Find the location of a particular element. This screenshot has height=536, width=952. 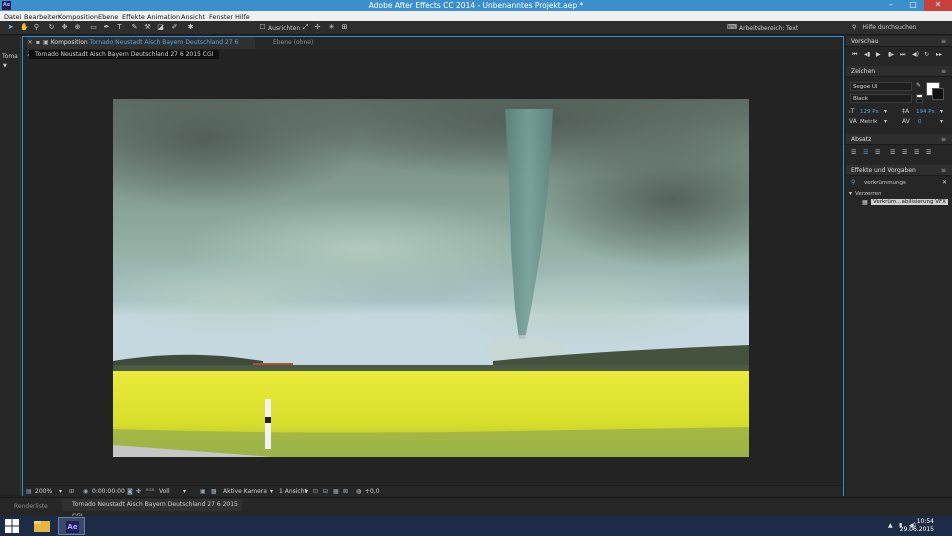

close-icon: ✕ is located at coordinates (30, 43).